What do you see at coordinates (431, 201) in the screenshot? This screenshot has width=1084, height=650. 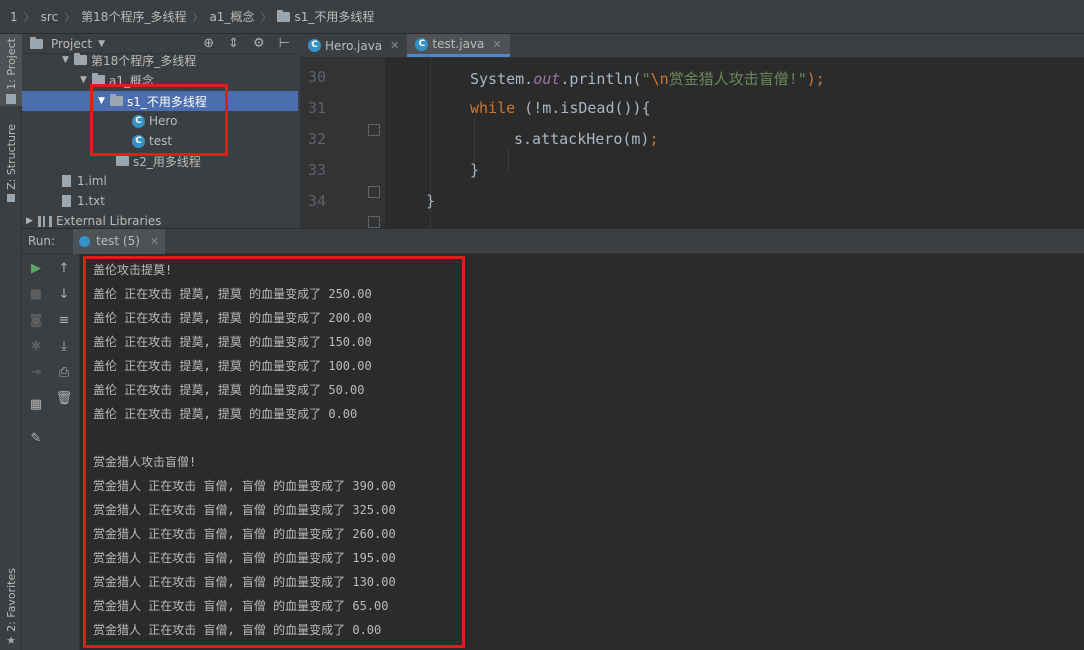 I see `code-line-34: }` at bounding box center [431, 201].